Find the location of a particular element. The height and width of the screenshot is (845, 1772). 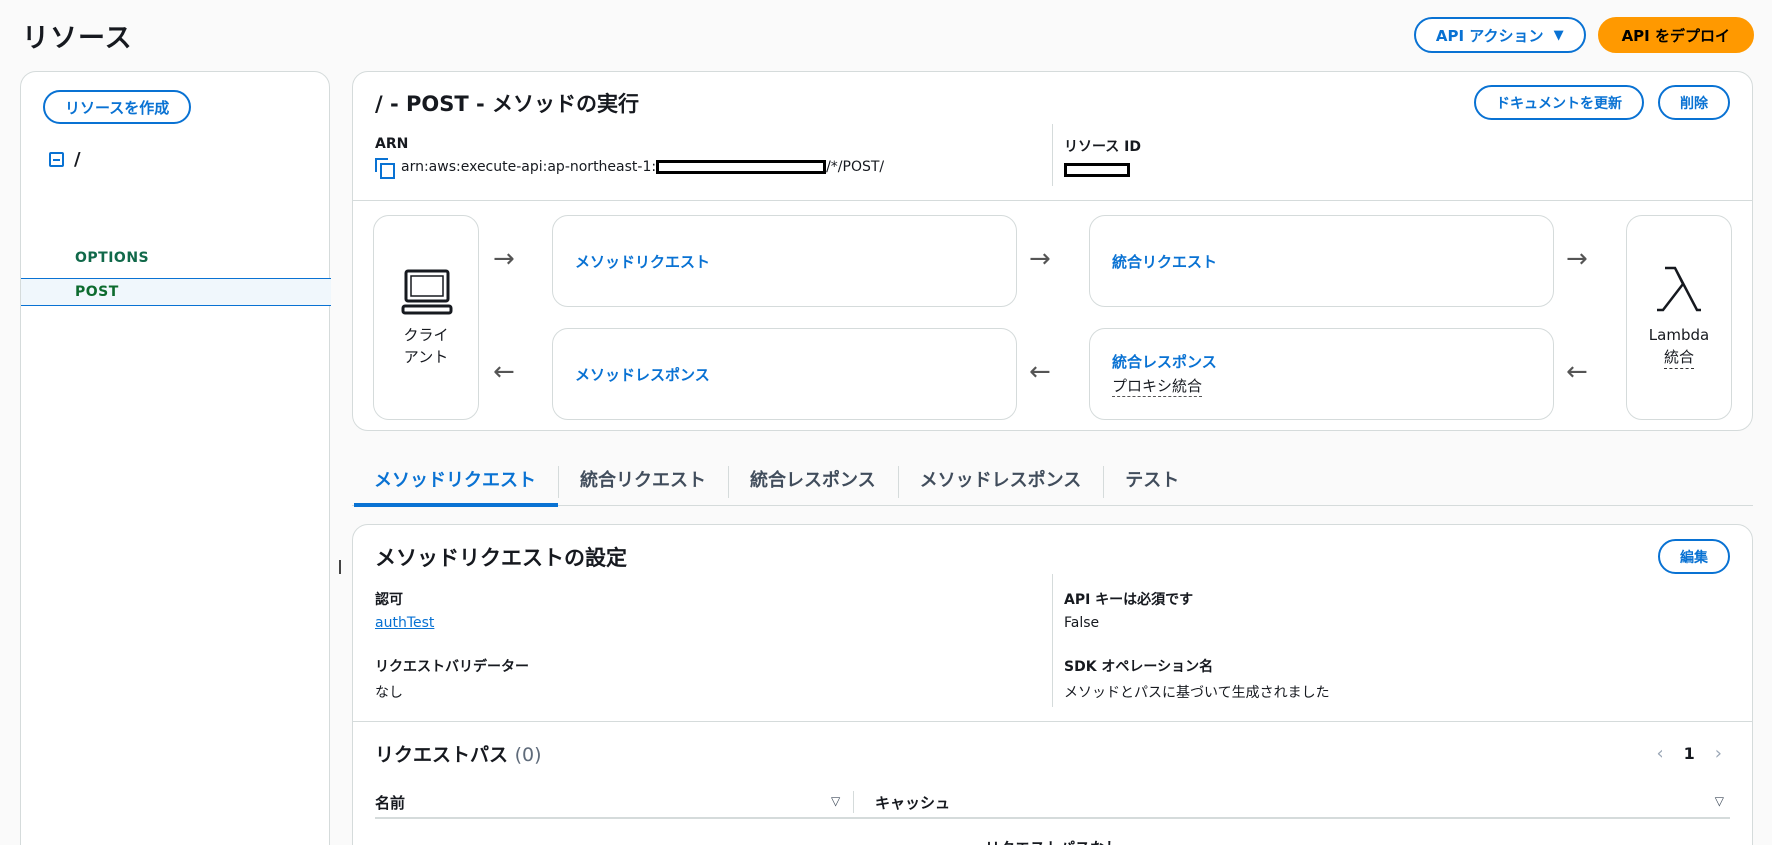

sdk-operation-label: SDK オペレーション名 is located at coordinates (1139, 667).